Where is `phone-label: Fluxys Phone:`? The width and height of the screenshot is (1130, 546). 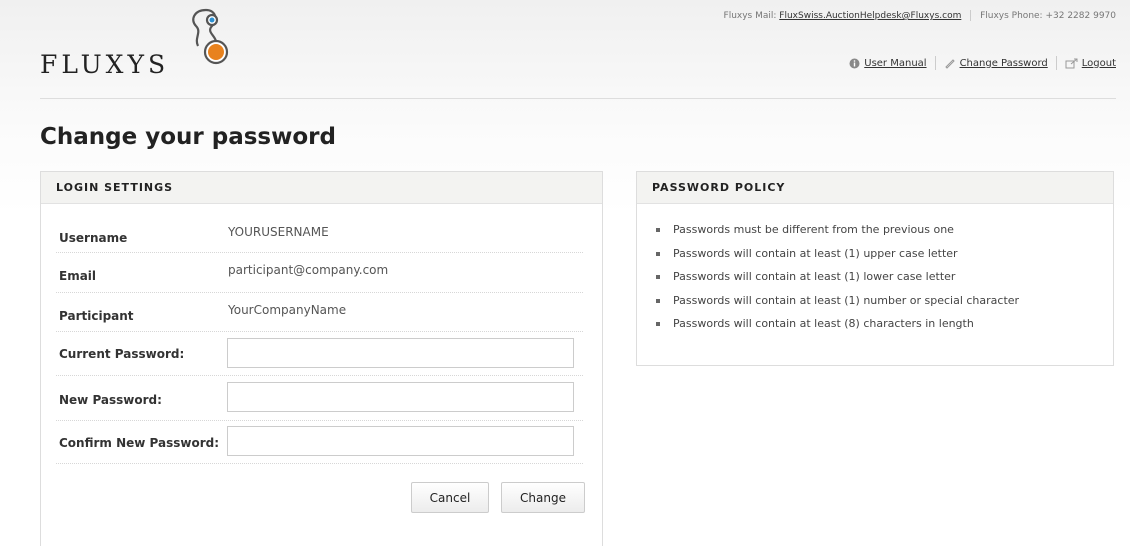 phone-label: Fluxys Phone: is located at coordinates (1011, 16).